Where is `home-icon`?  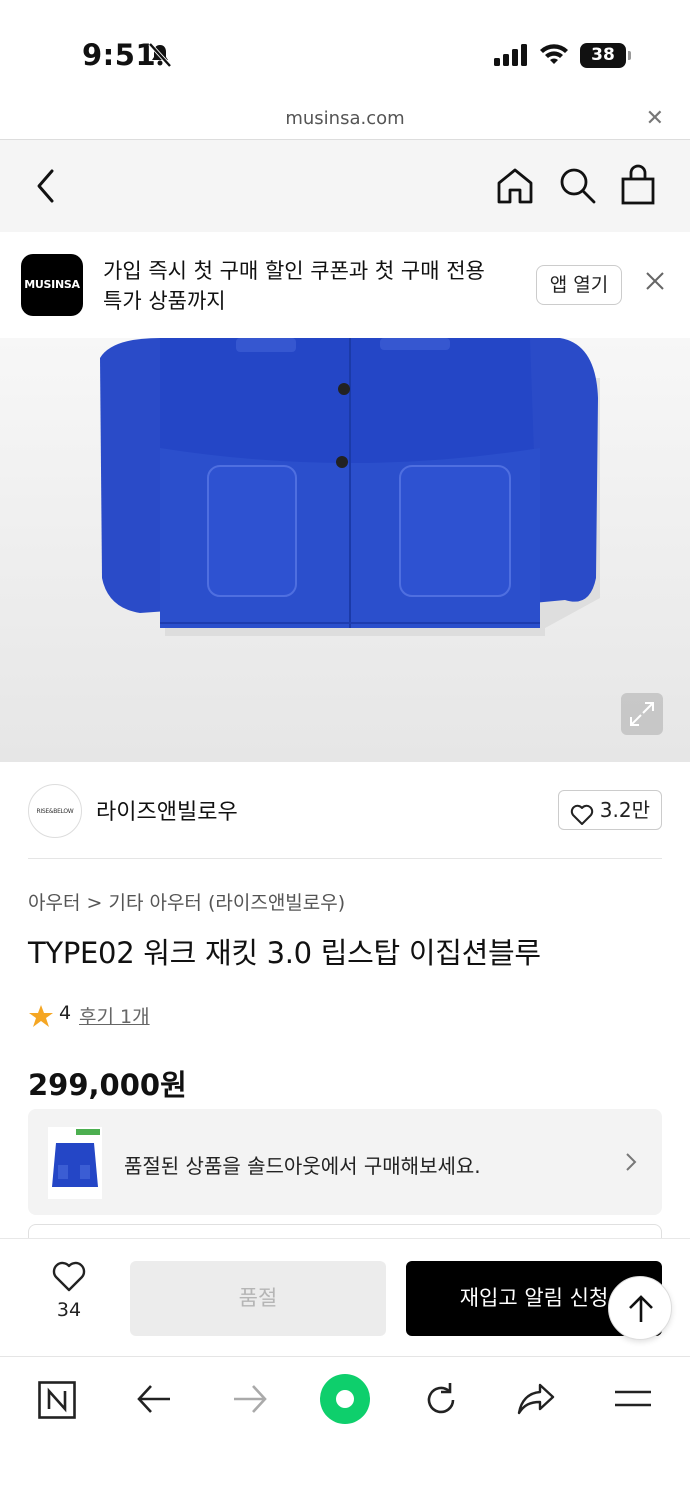
home-icon is located at coordinates (515, 188).